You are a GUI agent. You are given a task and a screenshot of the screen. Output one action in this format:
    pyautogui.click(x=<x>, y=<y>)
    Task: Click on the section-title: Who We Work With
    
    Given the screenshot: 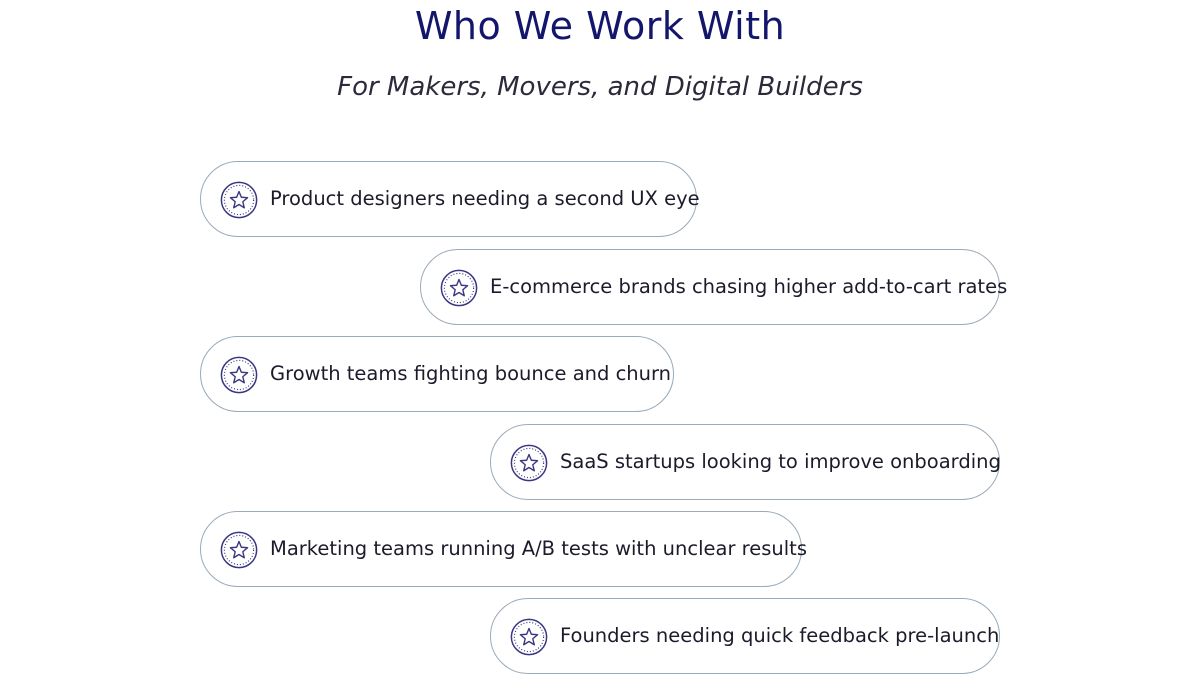 What is the action you would take?
    pyautogui.click(x=600, y=26)
    